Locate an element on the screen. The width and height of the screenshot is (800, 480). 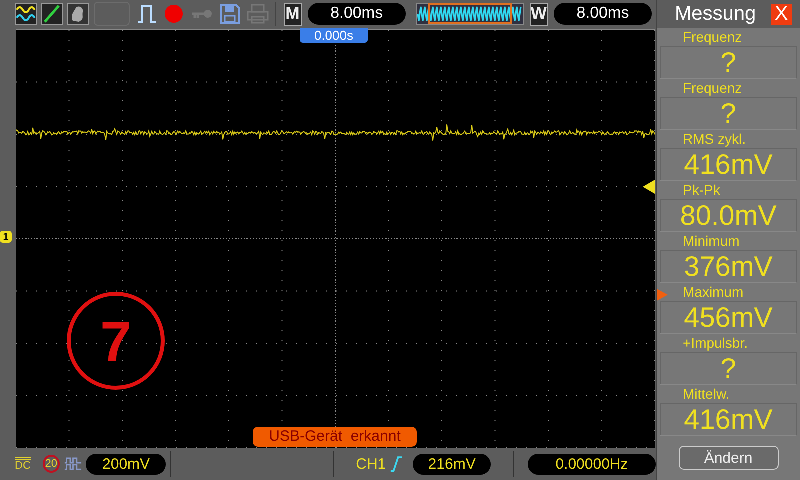
measurement-name: Minimum is located at coordinates (711, 241).